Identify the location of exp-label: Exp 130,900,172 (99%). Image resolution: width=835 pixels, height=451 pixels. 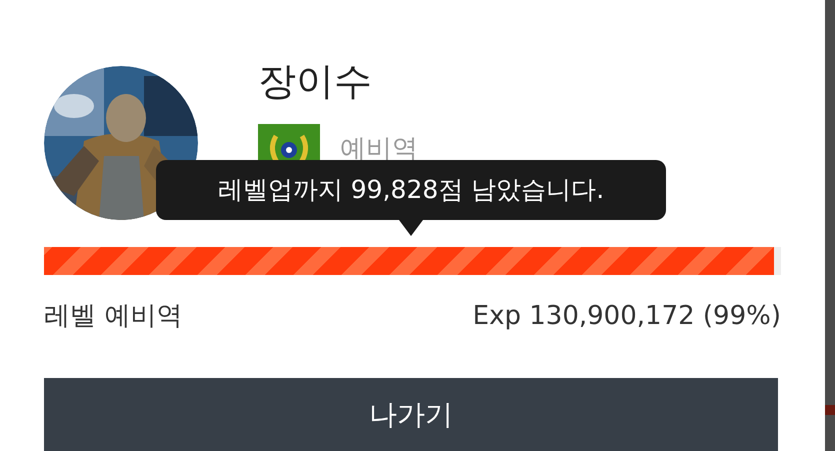
(626, 316).